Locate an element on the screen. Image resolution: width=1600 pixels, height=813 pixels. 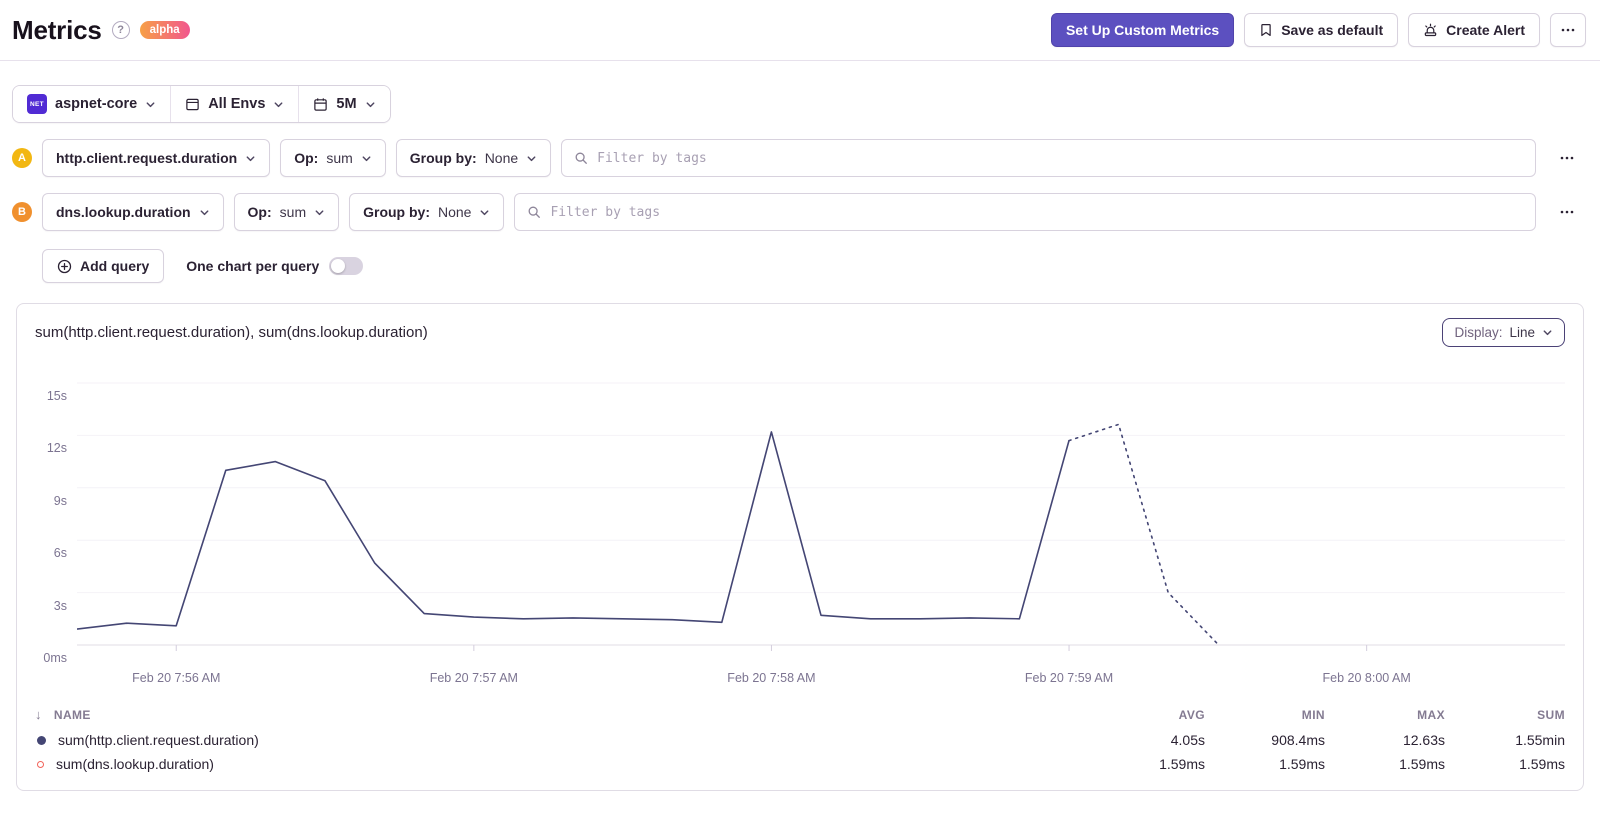
y-axis: 0ms 3s 6s 9s 12s 15s is located at coordinates (51, 531).